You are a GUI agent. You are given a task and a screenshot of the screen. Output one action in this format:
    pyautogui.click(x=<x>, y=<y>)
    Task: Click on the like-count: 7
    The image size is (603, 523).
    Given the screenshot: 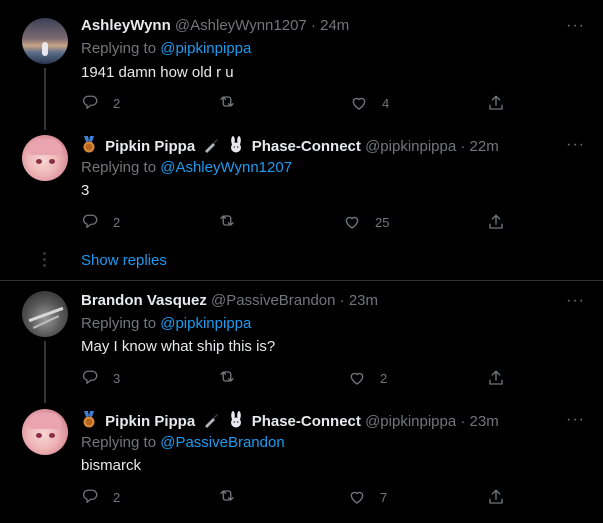 What is the action you would take?
    pyautogui.click(x=384, y=497)
    